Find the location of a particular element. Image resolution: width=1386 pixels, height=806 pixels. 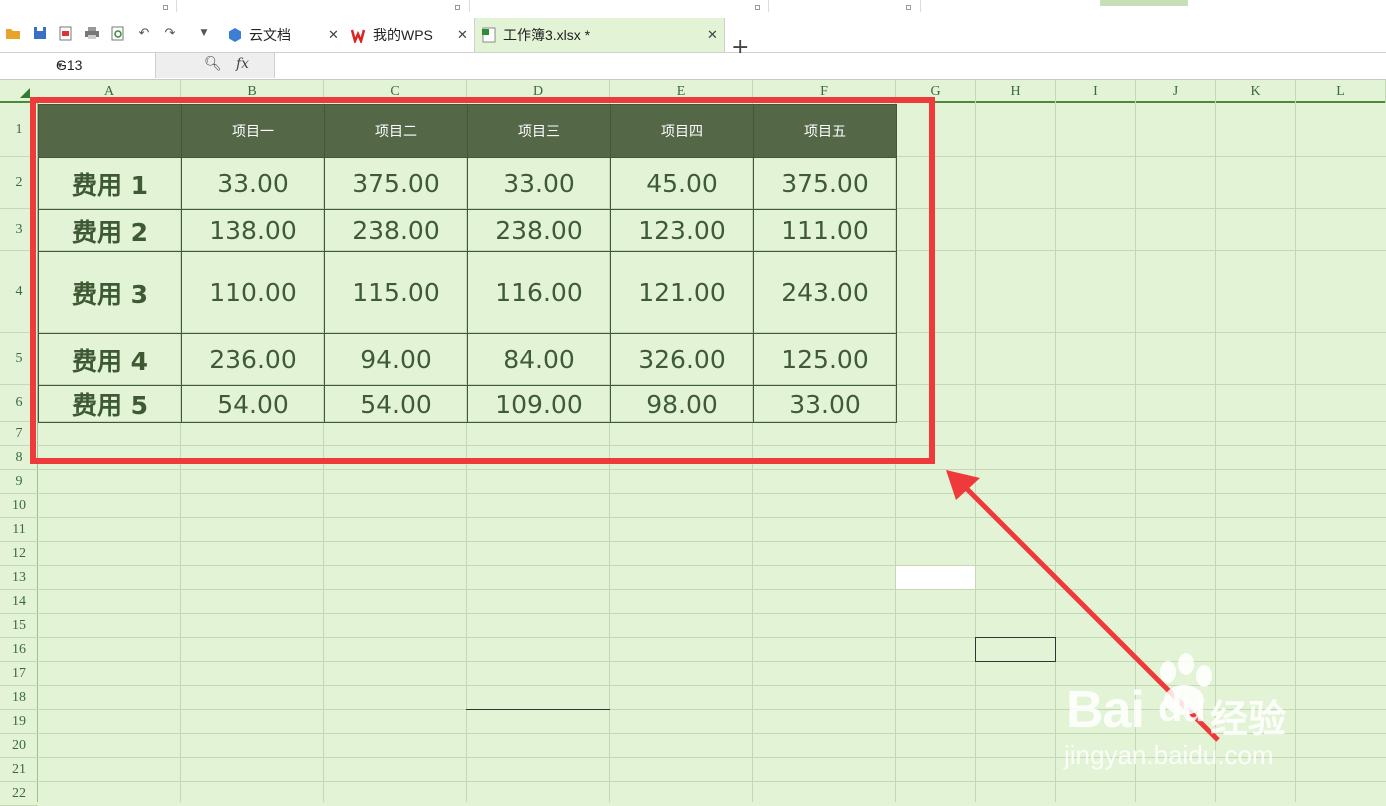

watermark-brand-suffix: du is located at coordinates (1182, 708).